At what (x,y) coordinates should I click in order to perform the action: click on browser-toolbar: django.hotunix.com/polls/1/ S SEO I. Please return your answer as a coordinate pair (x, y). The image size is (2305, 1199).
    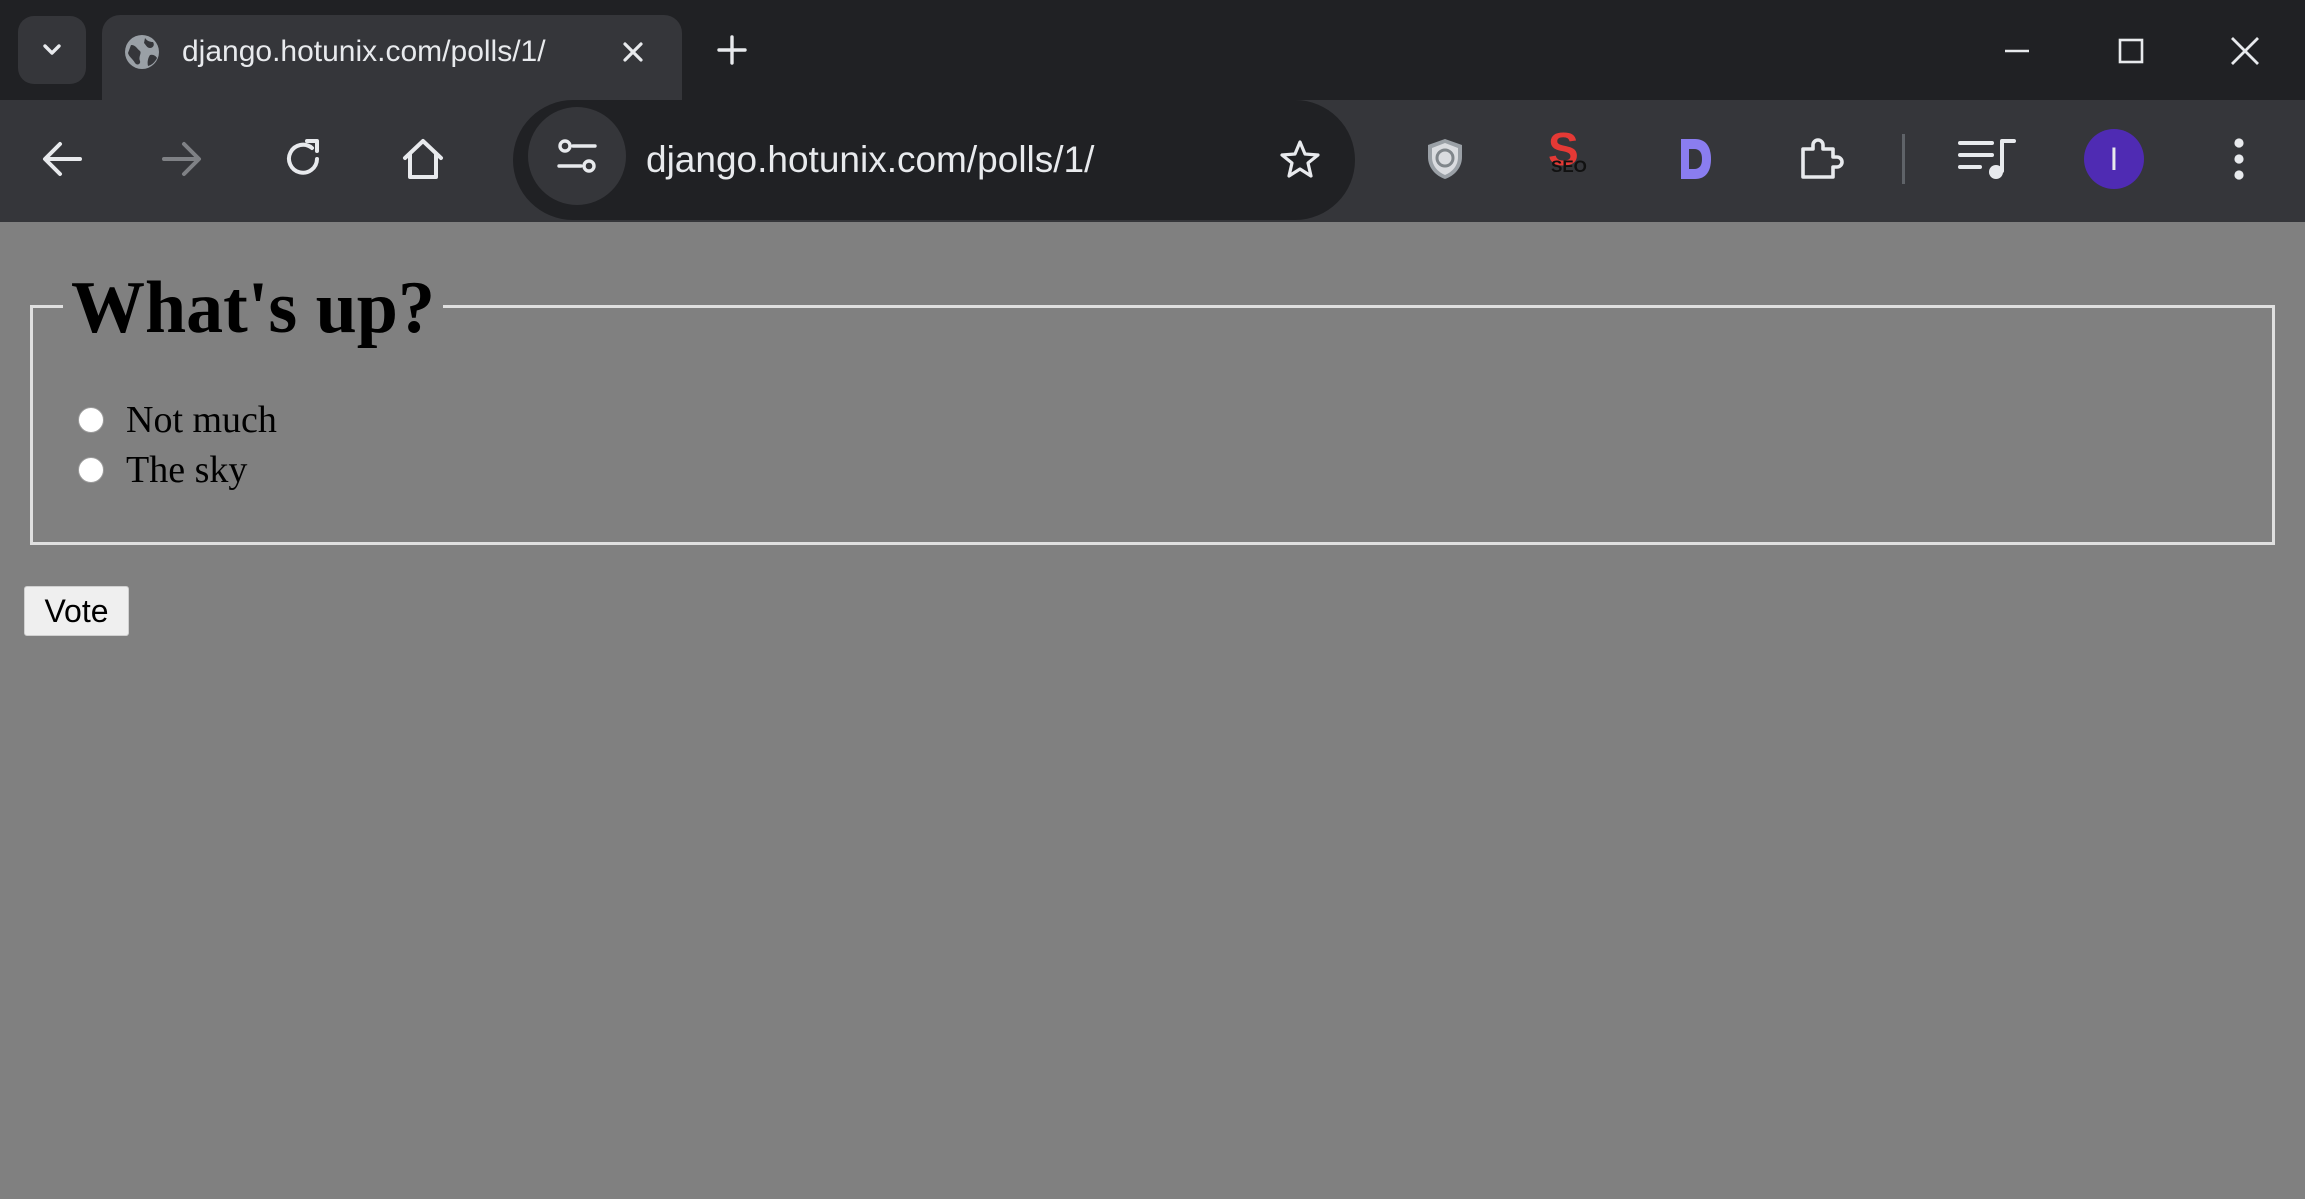
    Looking at the image, I should click on (1152, 161).